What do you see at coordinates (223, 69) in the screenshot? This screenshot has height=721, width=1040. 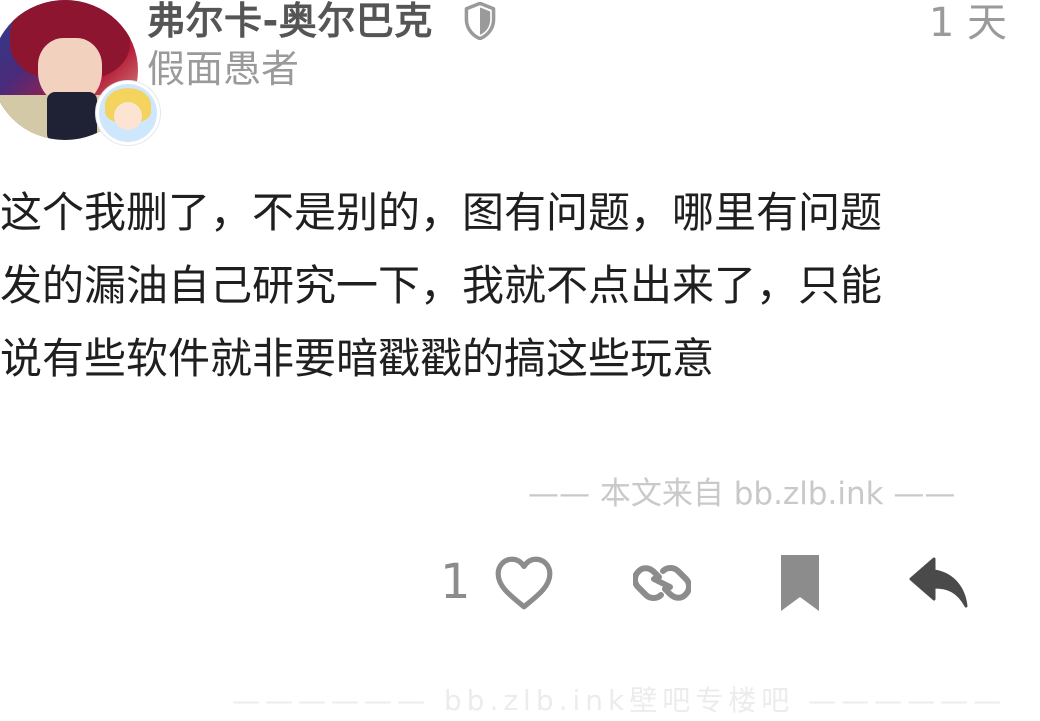 I see `user-title: 假面愚者` at bounding box center [223, 69].